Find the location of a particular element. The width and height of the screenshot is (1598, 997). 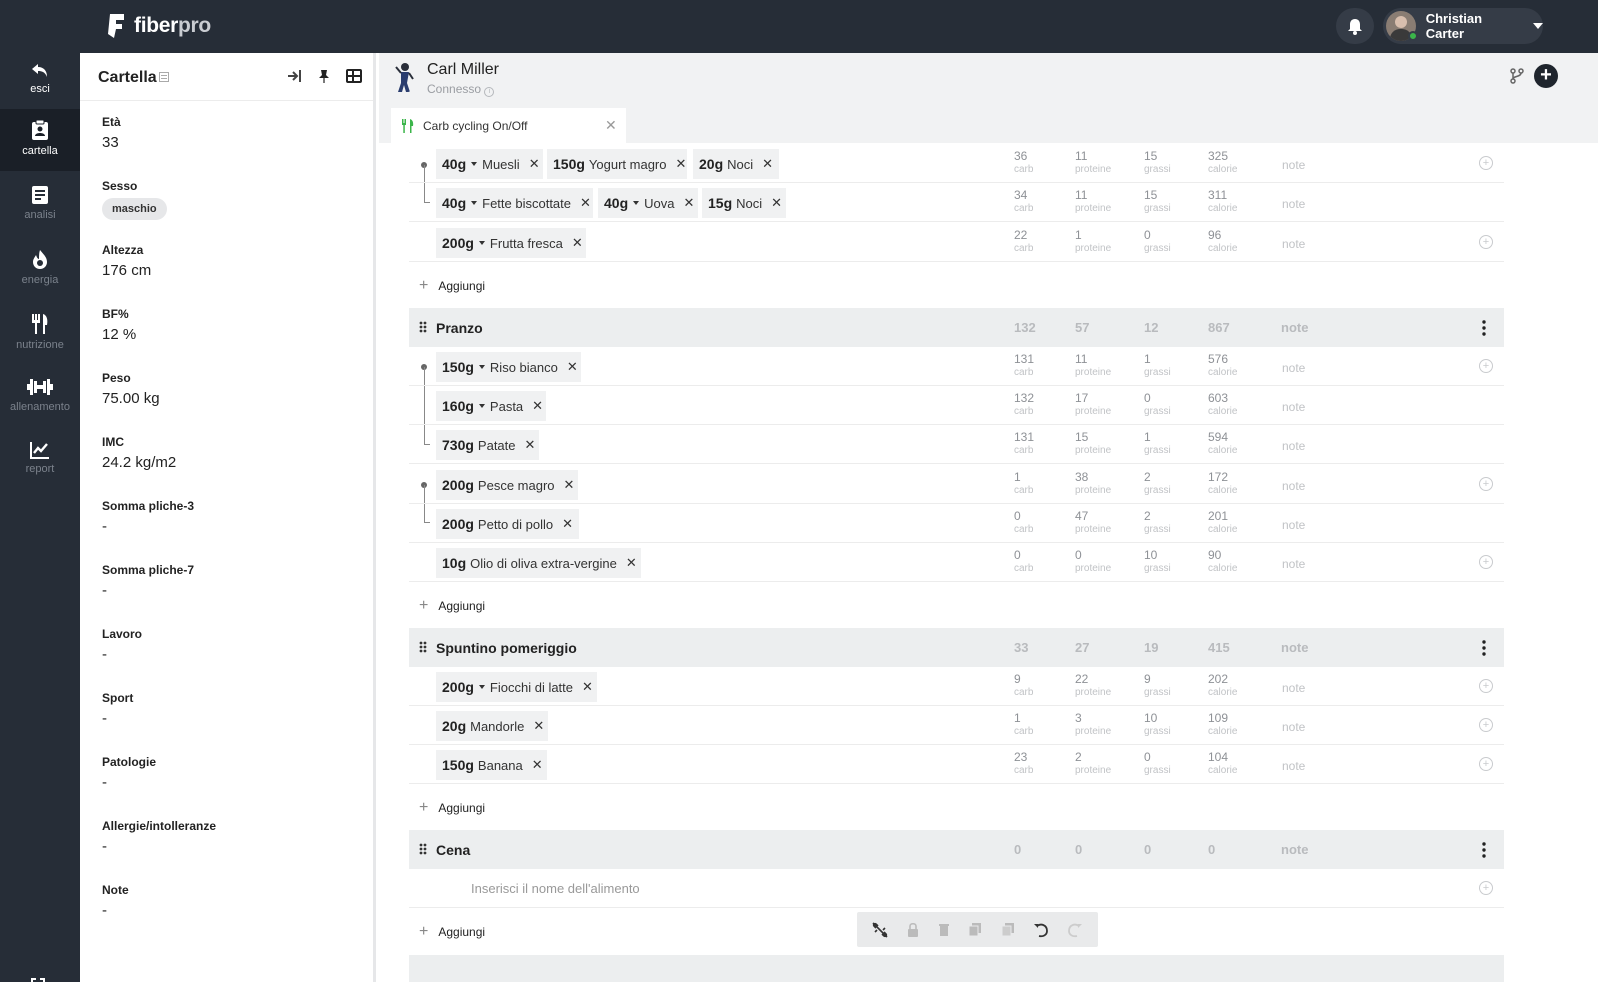

redo-icon is located at coordinates (1075, 930).